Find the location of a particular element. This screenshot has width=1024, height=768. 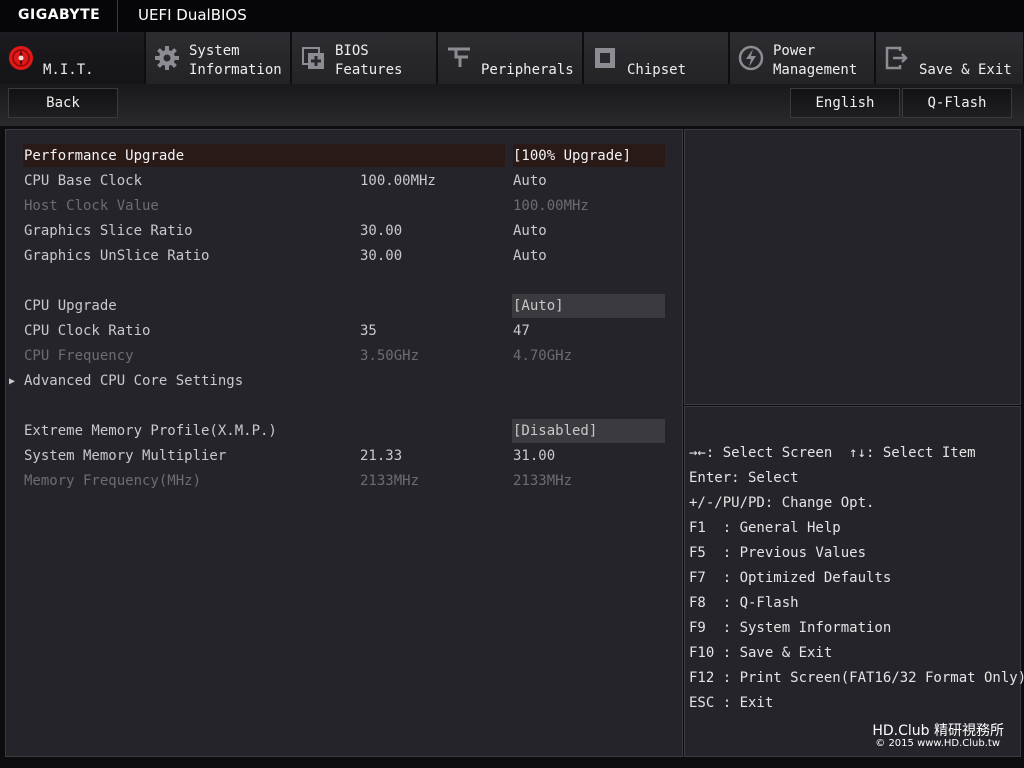

setting-current-value: 100.00MHz is located at coordinates (398, 181).